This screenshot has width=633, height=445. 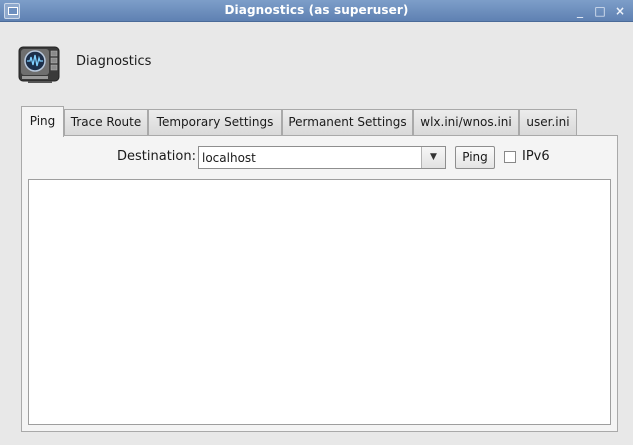 What do you see at coordinates (114, 61) in the screenshot?
I see `page-title: Diagnostics` at bounding box center [114, 61].